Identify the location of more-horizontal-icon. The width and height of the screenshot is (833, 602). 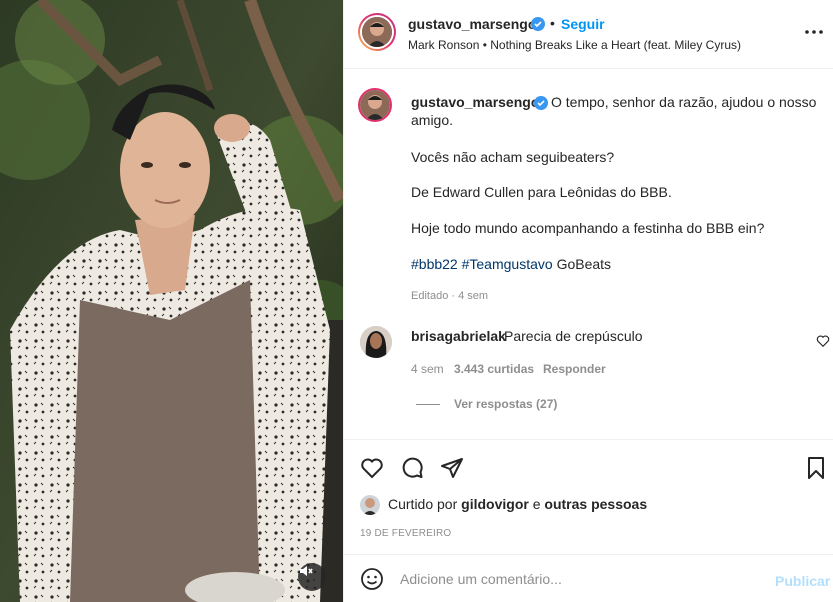
(814, 32).